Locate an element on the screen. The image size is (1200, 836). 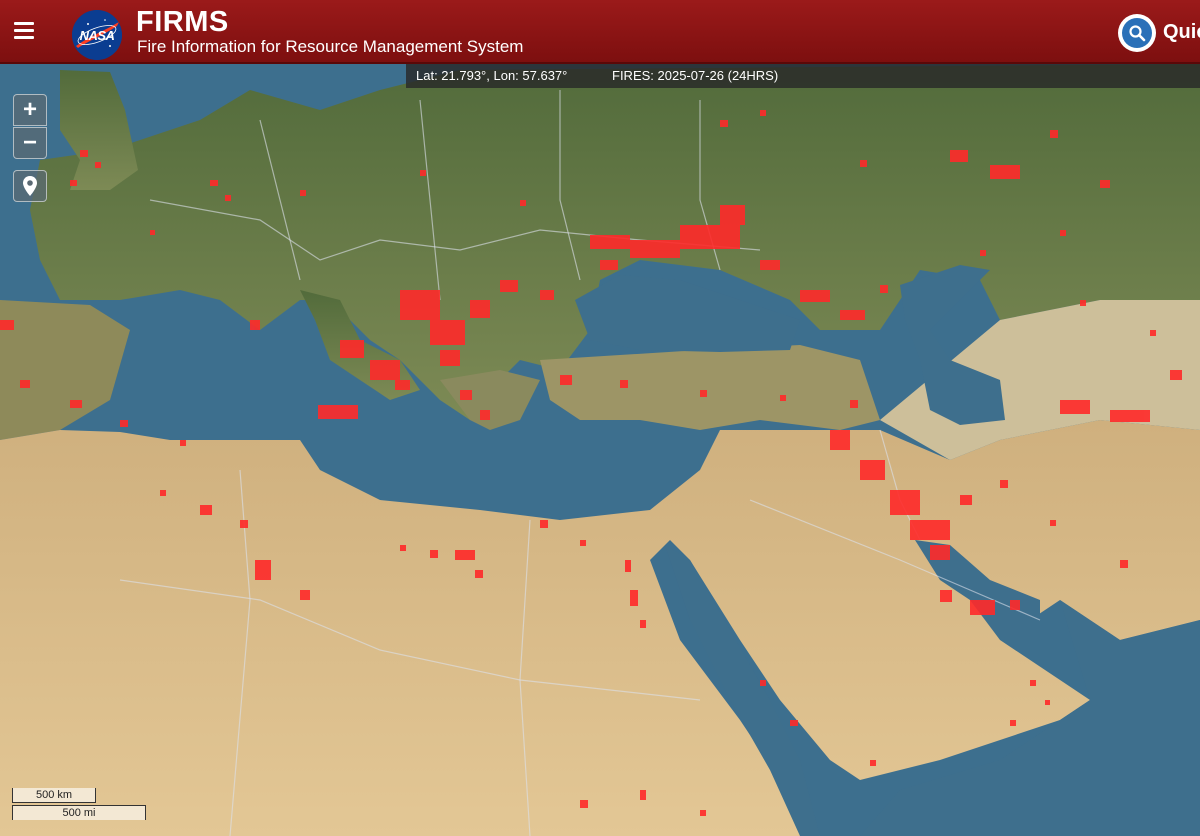
nasa-logo-text: NASA is located at coordinates (97, 35).